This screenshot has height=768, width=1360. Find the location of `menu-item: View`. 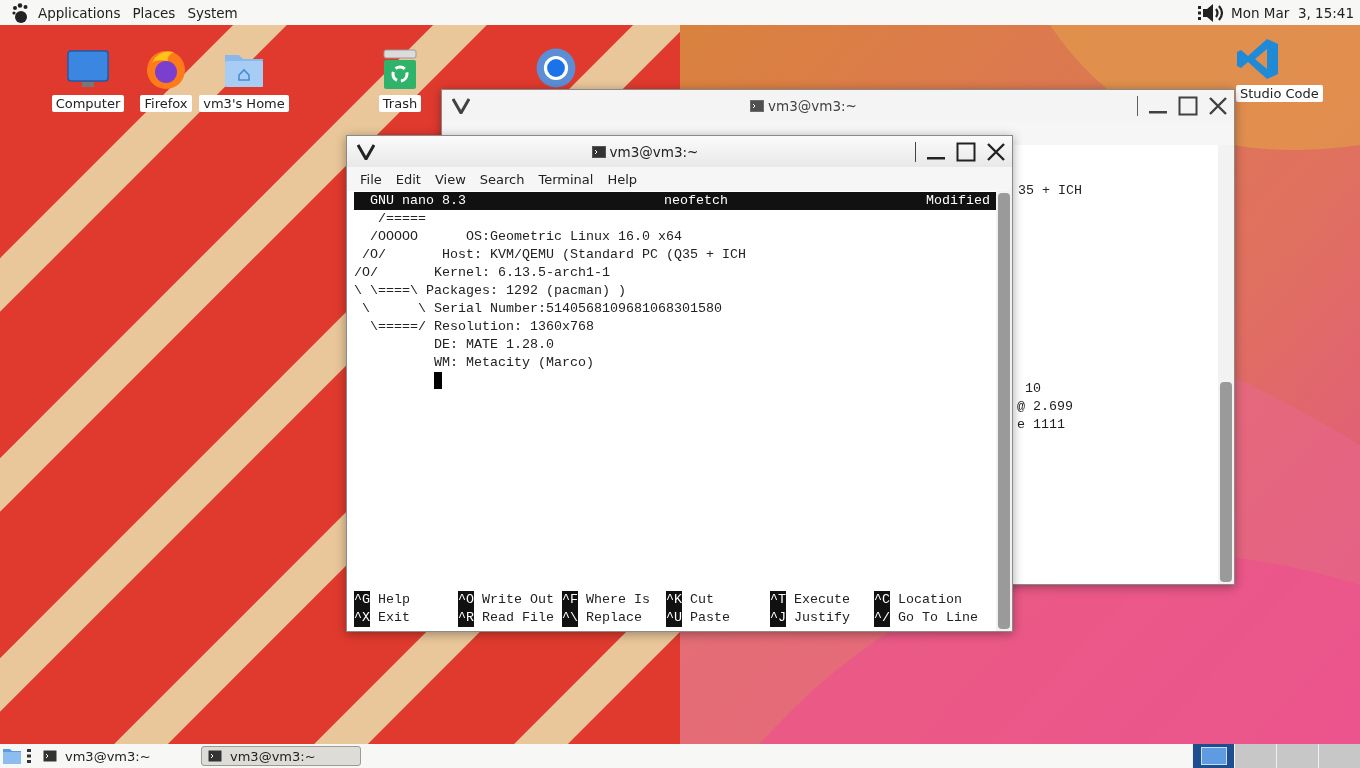

menu-item: View is located at coordinates (450, 179).